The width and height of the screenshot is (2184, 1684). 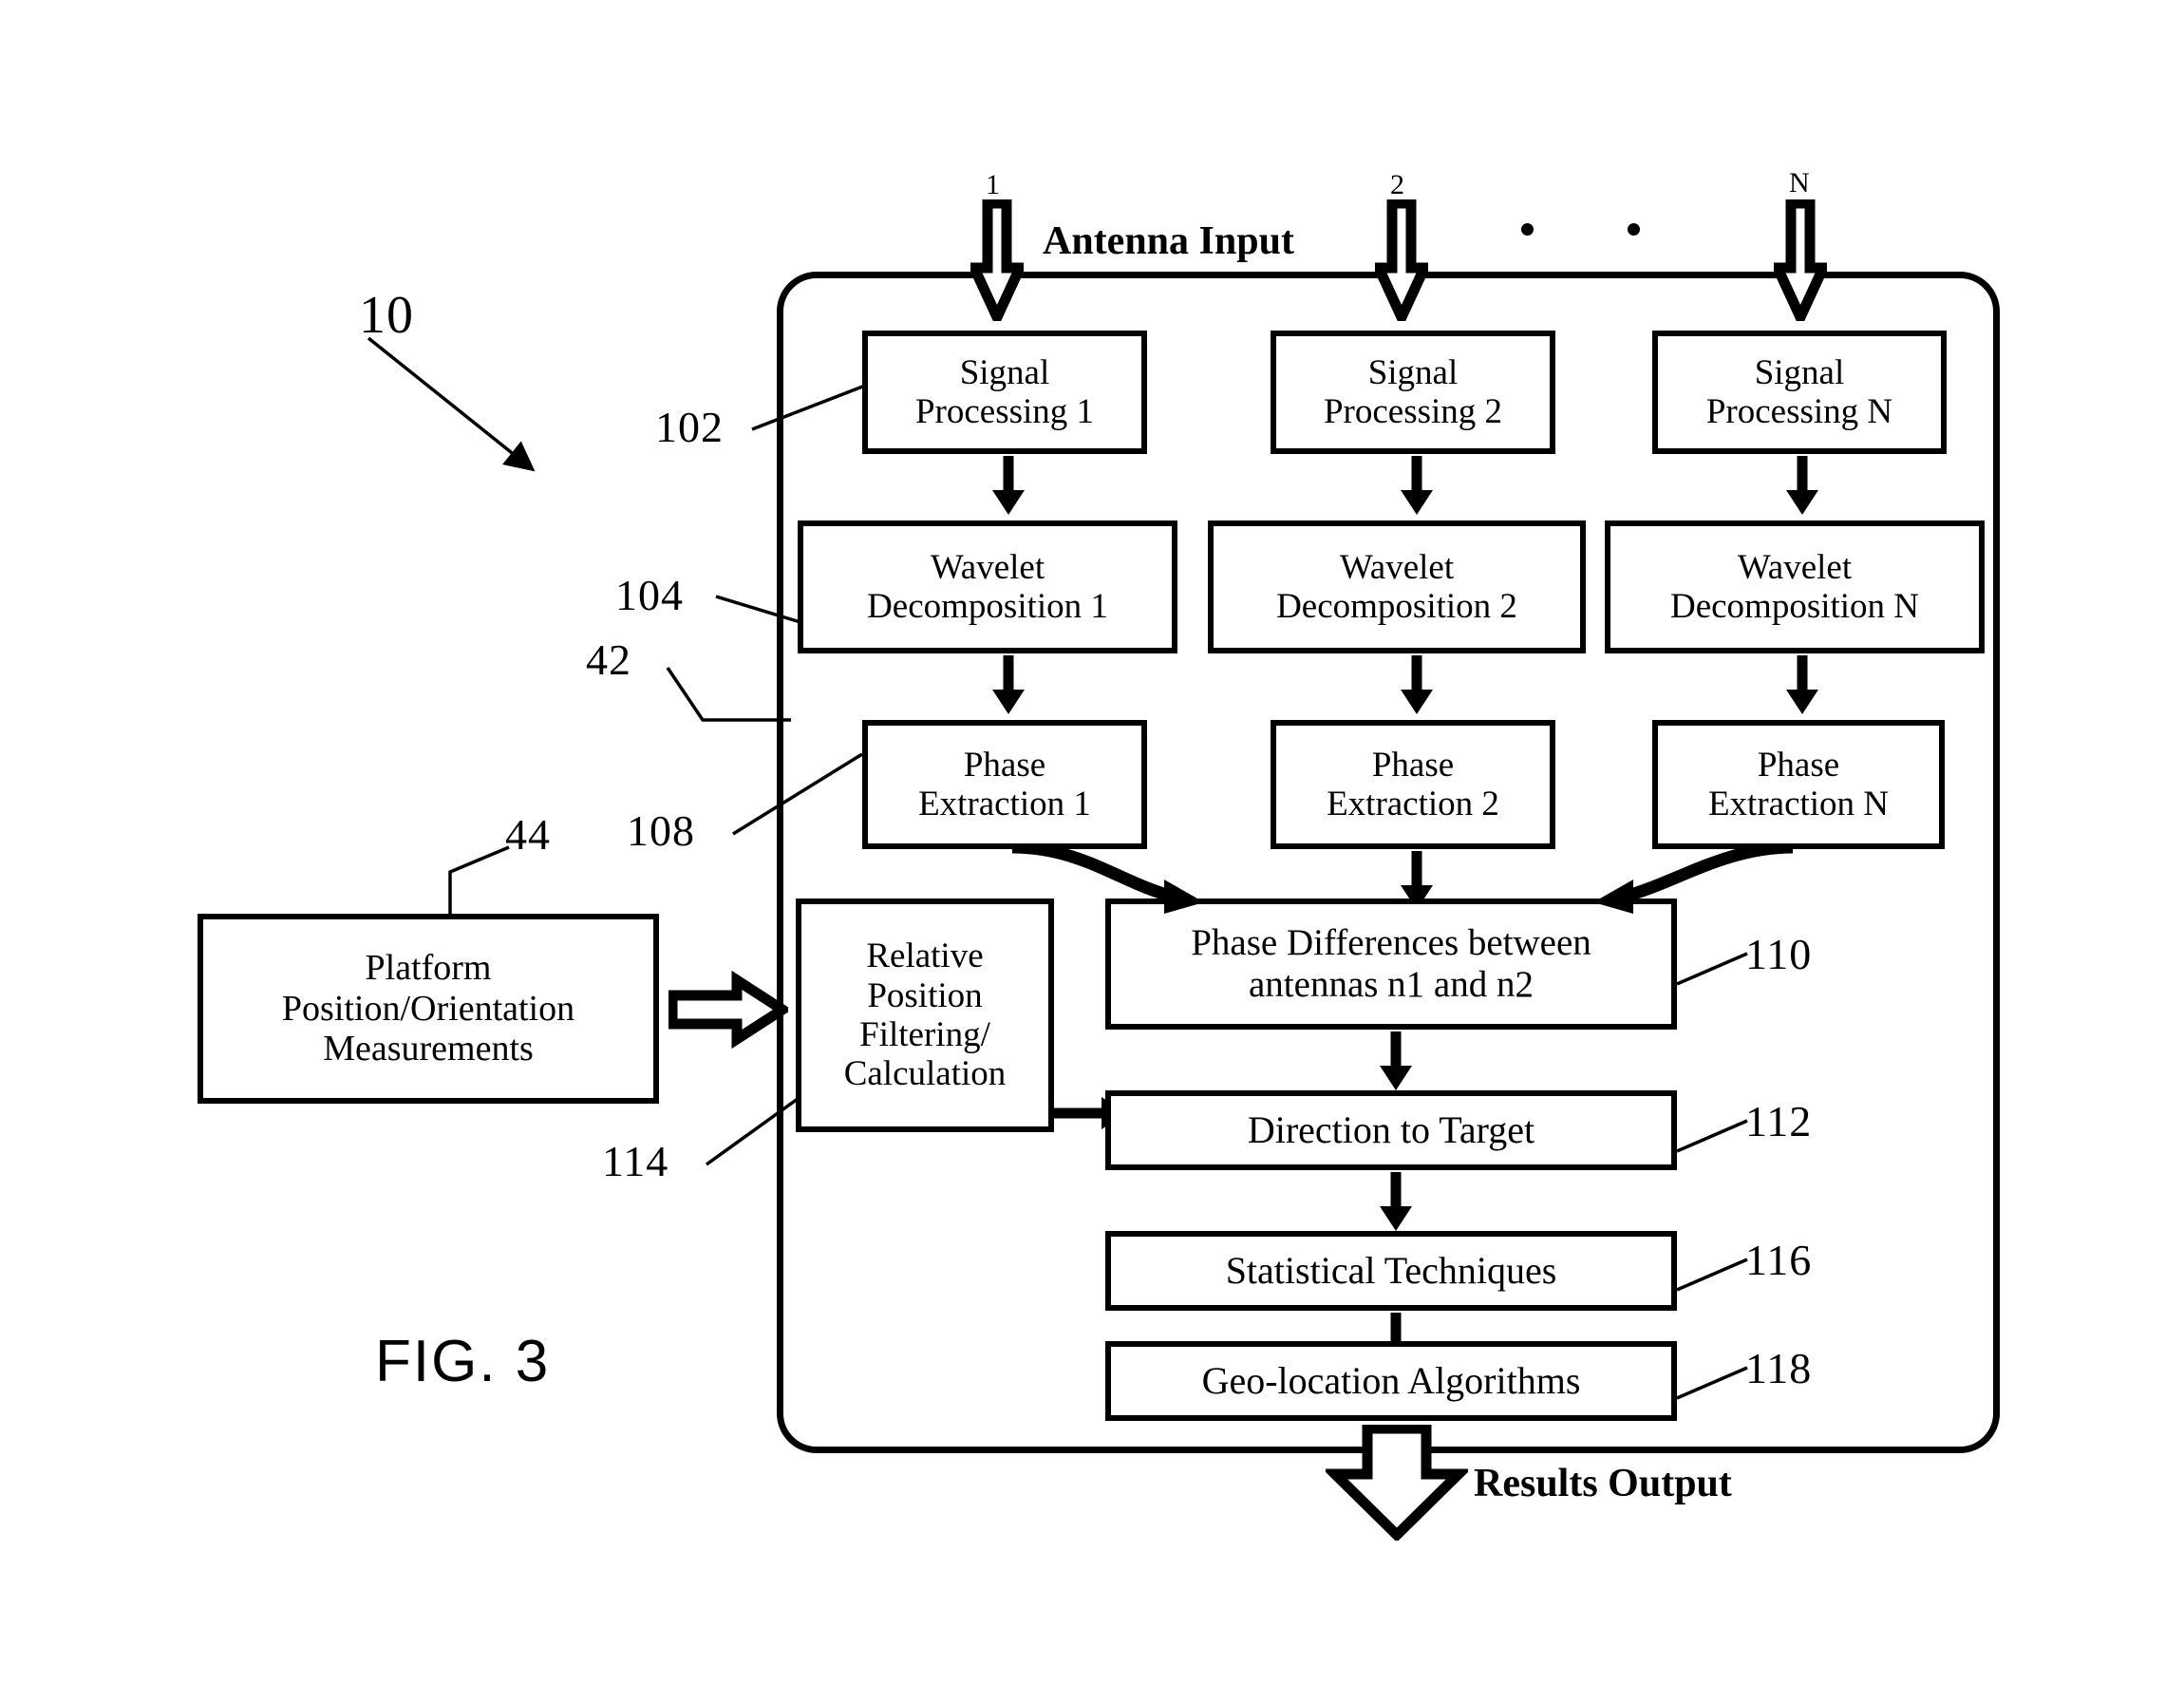 What do you see at coordinates (1008, 485) in the screenshot?
I see `arrow-sp1-to-wd1` at bounding box center [1008, 485].